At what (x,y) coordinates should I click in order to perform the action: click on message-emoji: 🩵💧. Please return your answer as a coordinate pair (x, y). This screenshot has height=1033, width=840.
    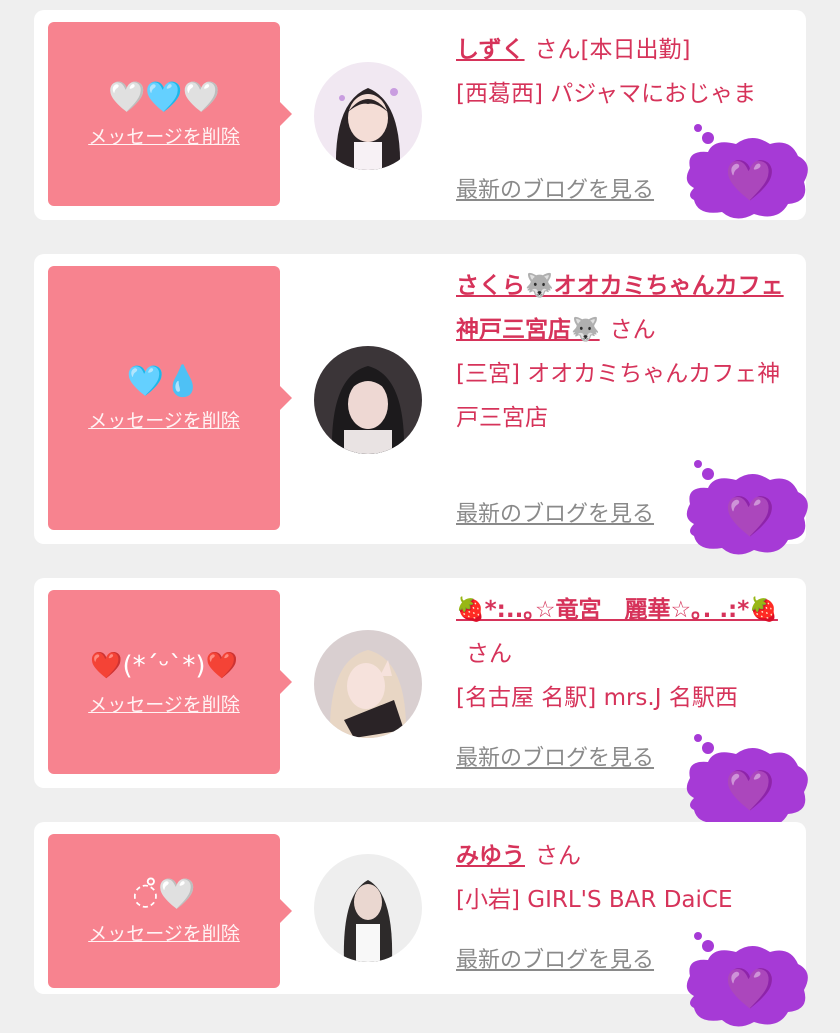
    Looking at the image, I should click on (164, 381).